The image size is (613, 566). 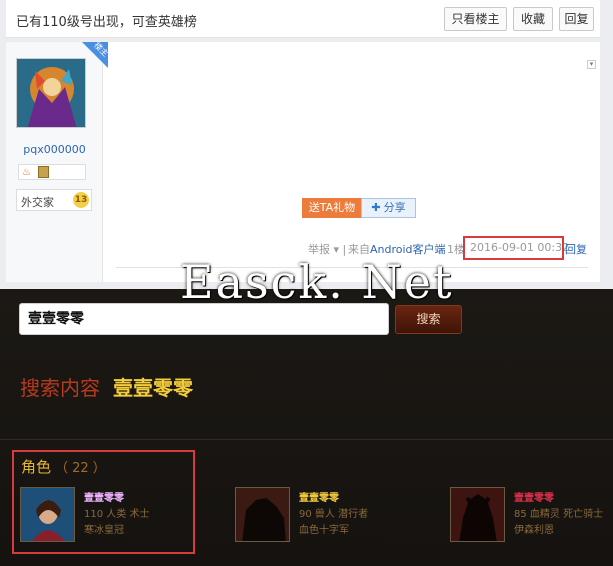 What do you see at coordinates (559, 514) in the screenshot?
I see `character-info: 85 血精灵 死亡骑士` at bounding box center [559, 514].